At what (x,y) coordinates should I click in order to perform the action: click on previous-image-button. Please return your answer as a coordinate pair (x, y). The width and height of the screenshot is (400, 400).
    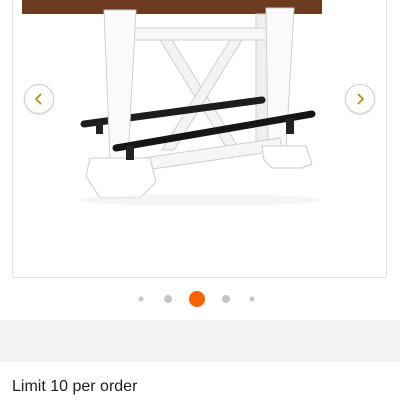
    Looking at the image, I should click on (39, 99).